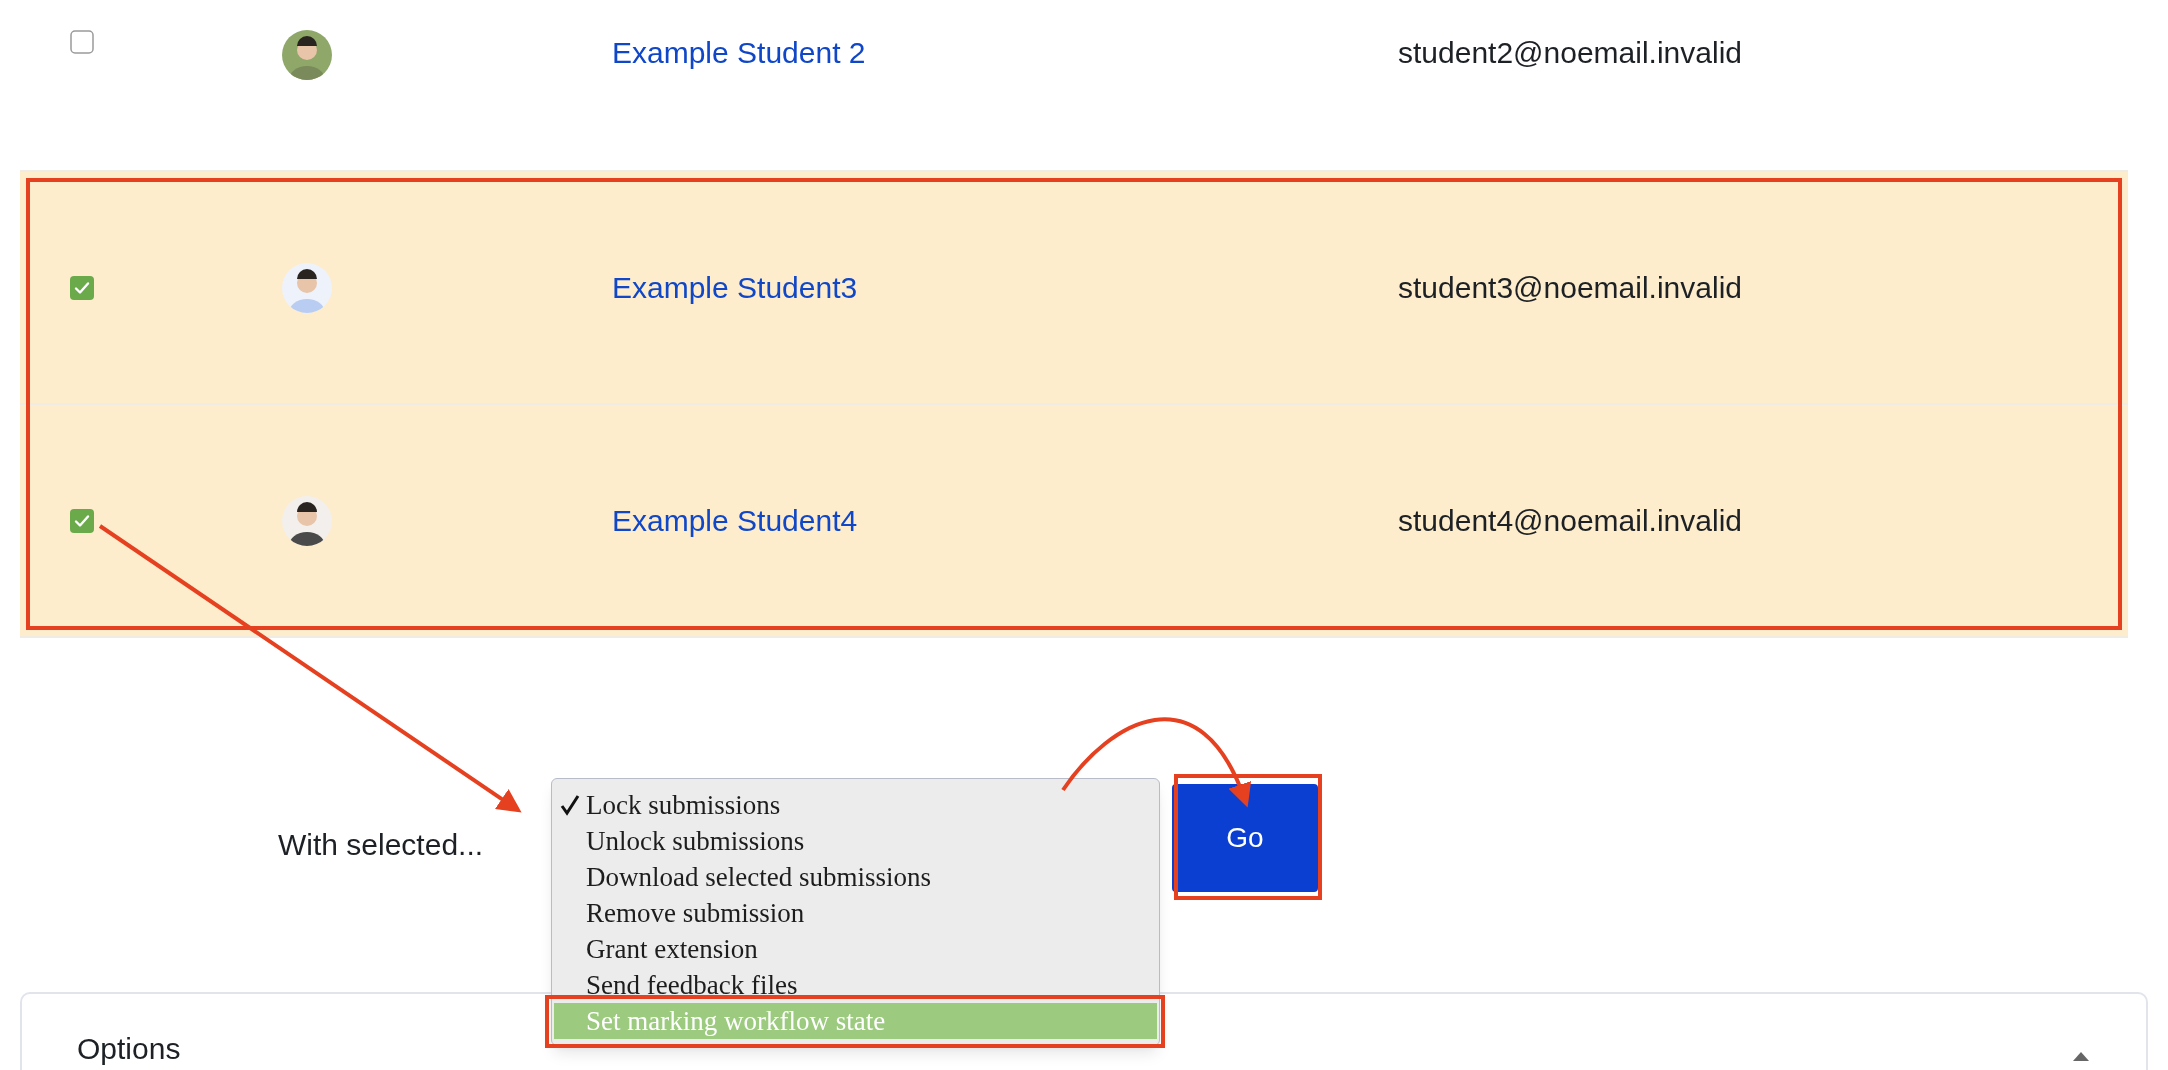  I want to click on option-text: Download selected submissions, so click(758, 877).